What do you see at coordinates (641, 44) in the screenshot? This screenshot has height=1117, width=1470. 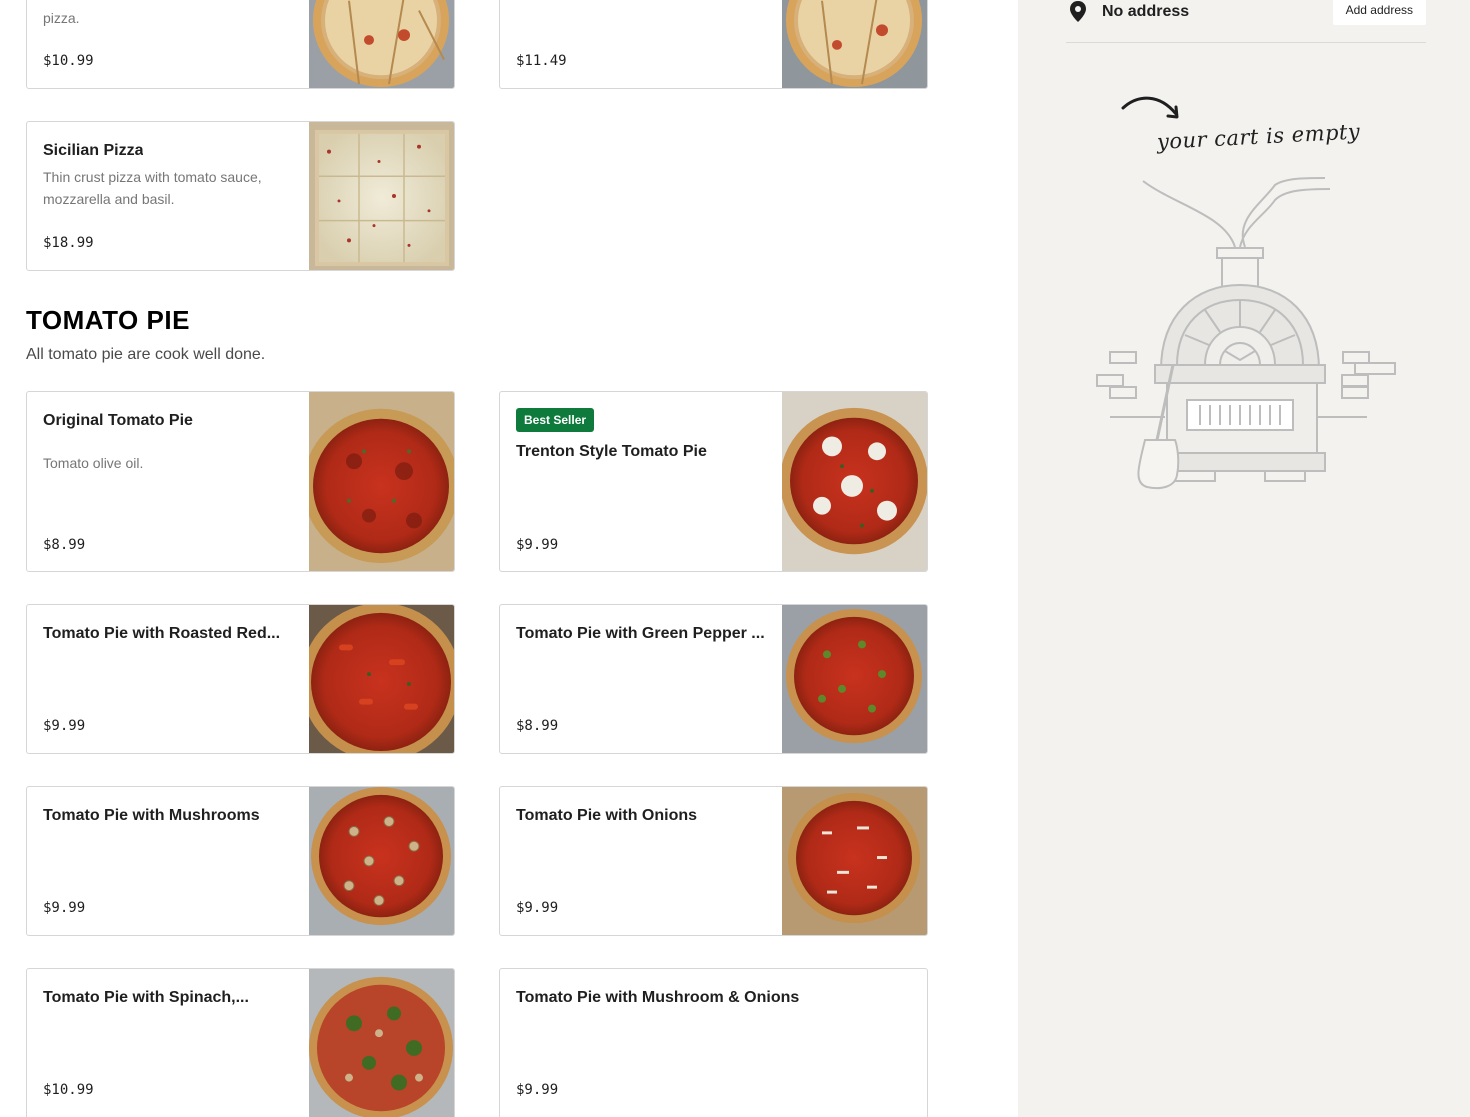 I see `menu-item-info: $11.49` at bounding box center [641, 44].